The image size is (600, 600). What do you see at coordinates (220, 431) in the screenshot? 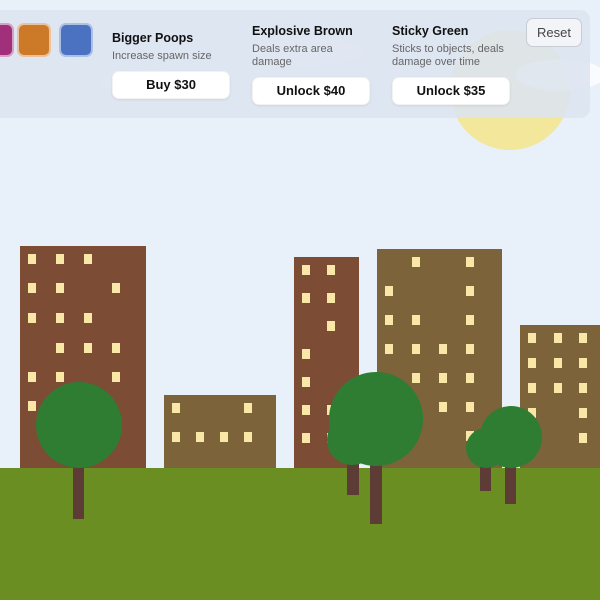
I see `building` at bounding box center [220, 431].